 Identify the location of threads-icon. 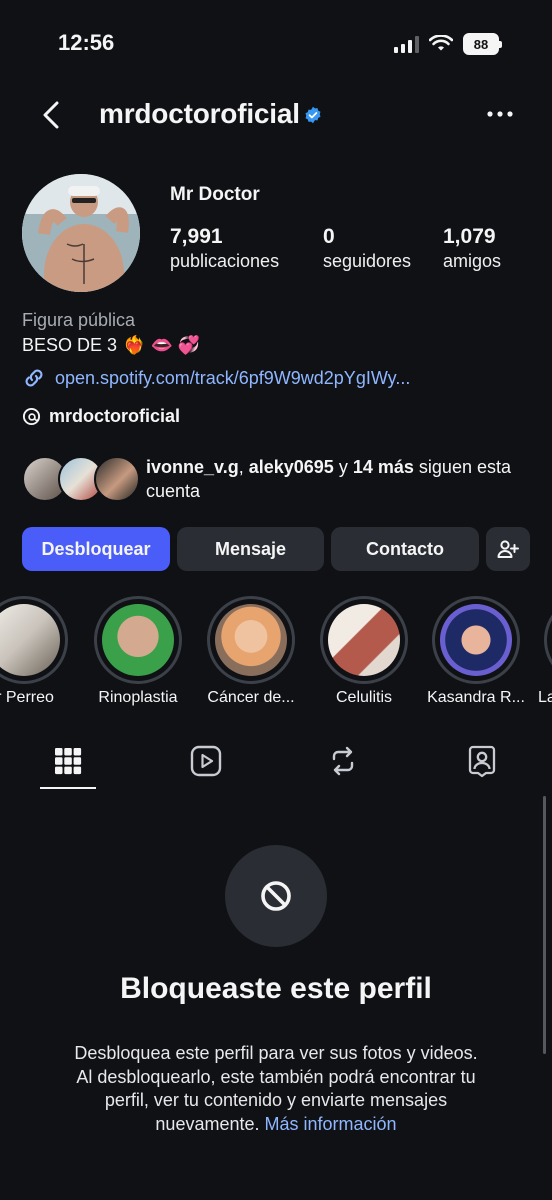
(31, 416).